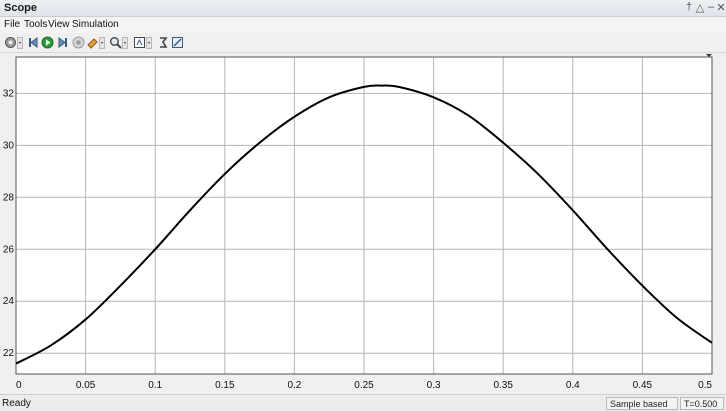 Image resolution: width=726 pixels, height=411 pixels. Describe the element at coordinates (573, 385) in the screenshot. I see `x-tick-label: 0.4` at that location.